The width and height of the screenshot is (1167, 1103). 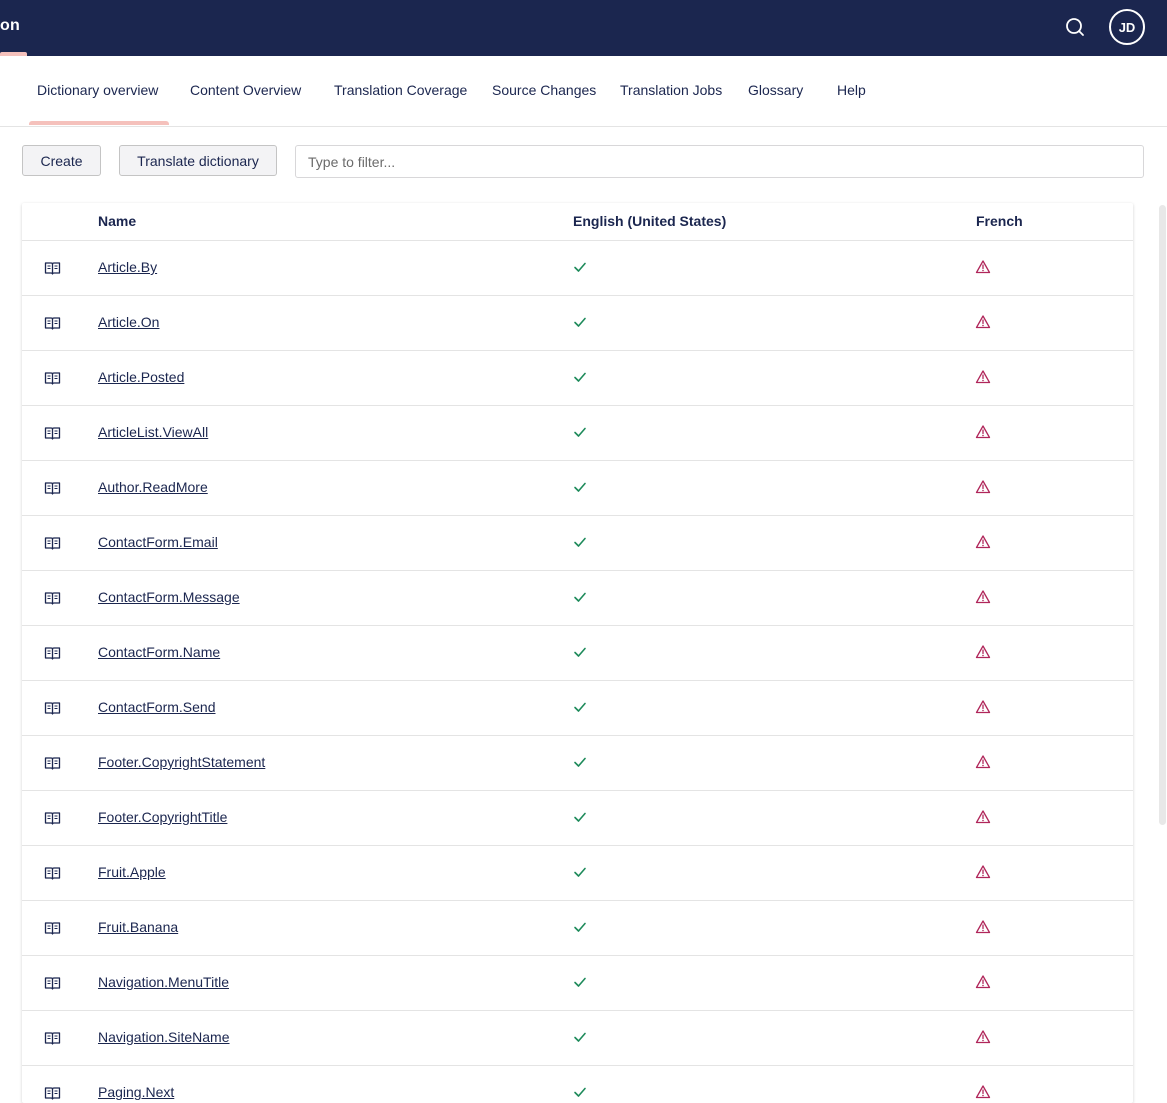 I want to click on table-row: Navigation.SiteName, so click(x=577, y=1038).